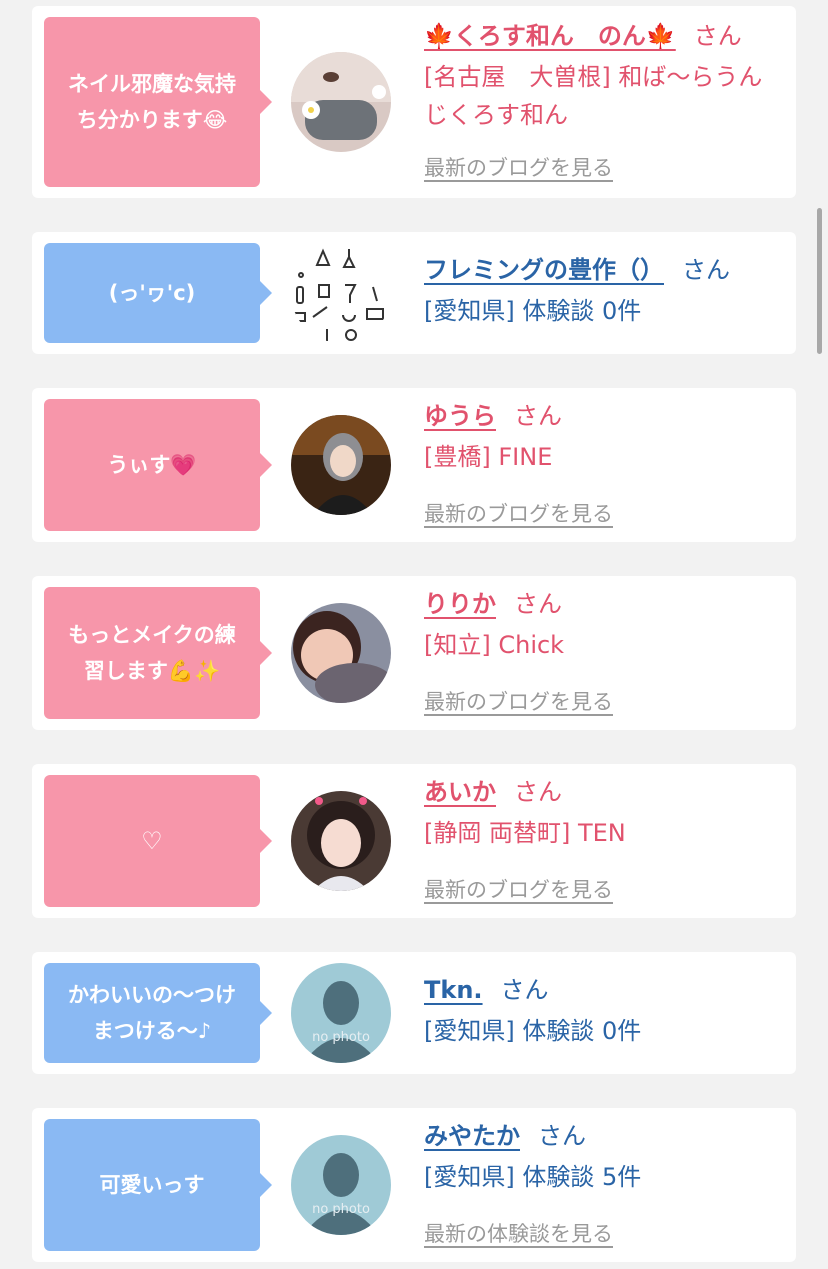 This screenshot has width=828, height=1269. What do you see at coordinates (152, 1031) in the screenshot?
I see `comment-text: まつける〜♪` at bounding box center [152, 1031].